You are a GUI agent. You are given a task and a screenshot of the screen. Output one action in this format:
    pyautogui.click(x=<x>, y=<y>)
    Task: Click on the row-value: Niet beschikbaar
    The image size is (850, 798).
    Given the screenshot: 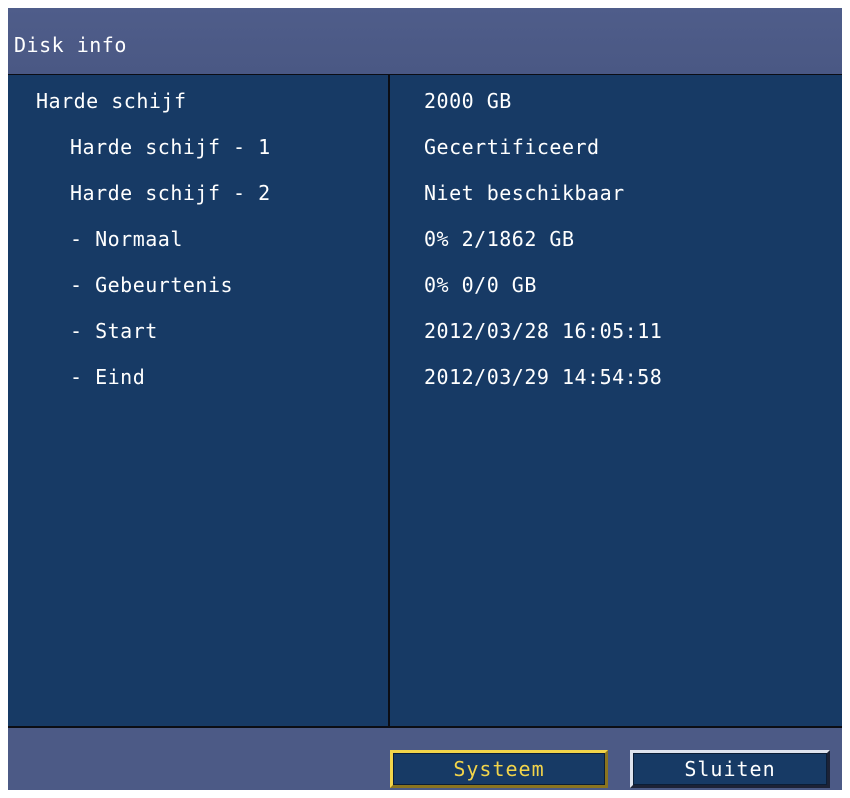 What is the action you would take?
    pyautogui.click(x=524, y=193)
    